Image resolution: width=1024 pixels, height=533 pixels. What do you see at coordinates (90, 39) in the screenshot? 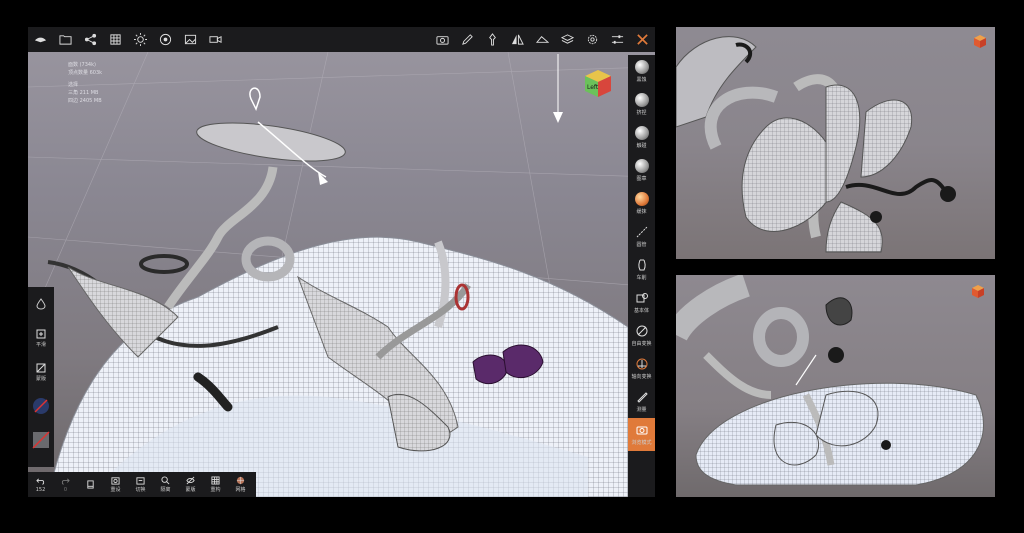
I see `share-icon` at bounding box center [90, 39].